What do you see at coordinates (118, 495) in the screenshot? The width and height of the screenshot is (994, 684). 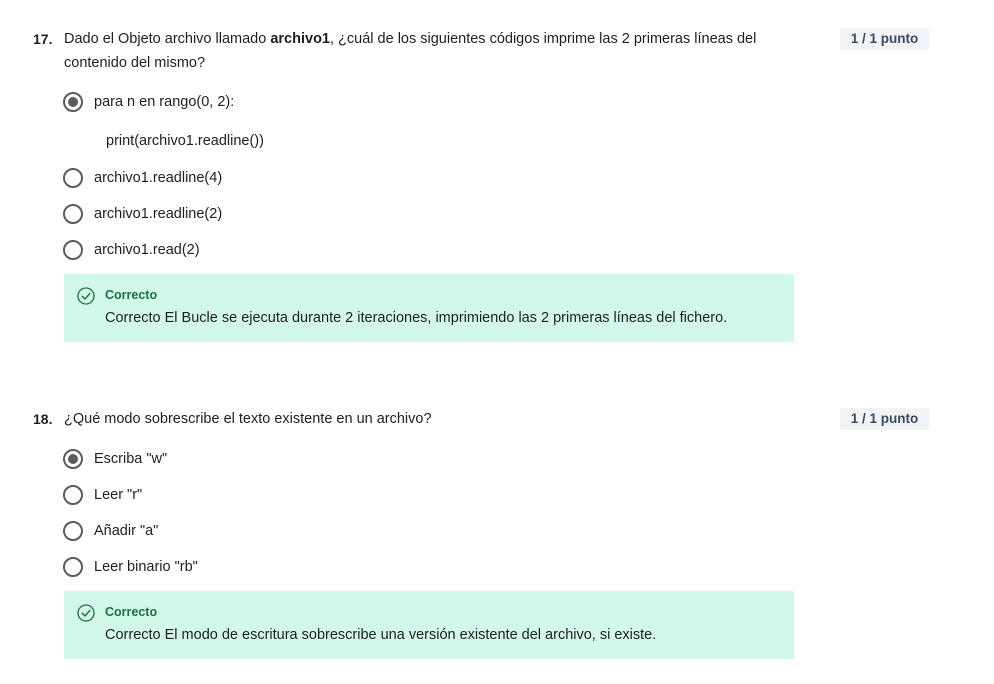 I see `option-label: Leer "r"` at bounding box center [118, 495].